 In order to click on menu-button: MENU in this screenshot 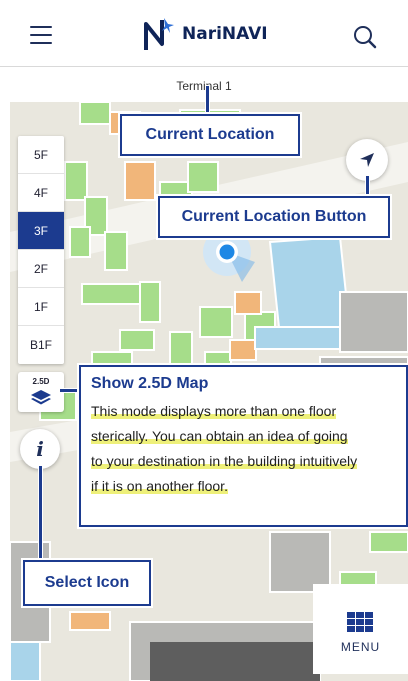, I will do `click(360, 629)`.